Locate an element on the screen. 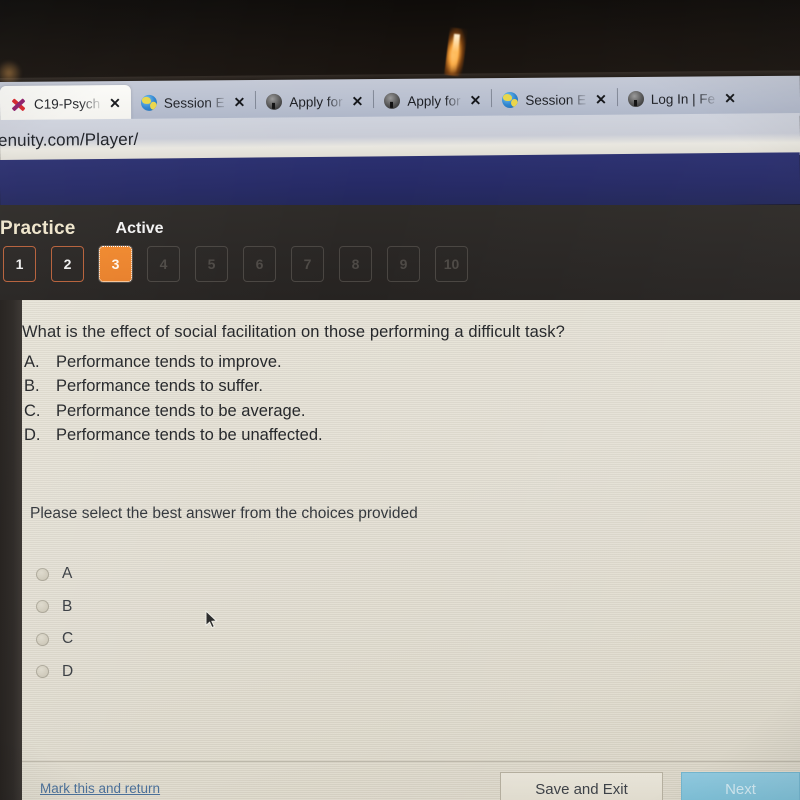 The height and width of the screenshot is (800, 800). footer-divider is located at coordinates (411, 761).